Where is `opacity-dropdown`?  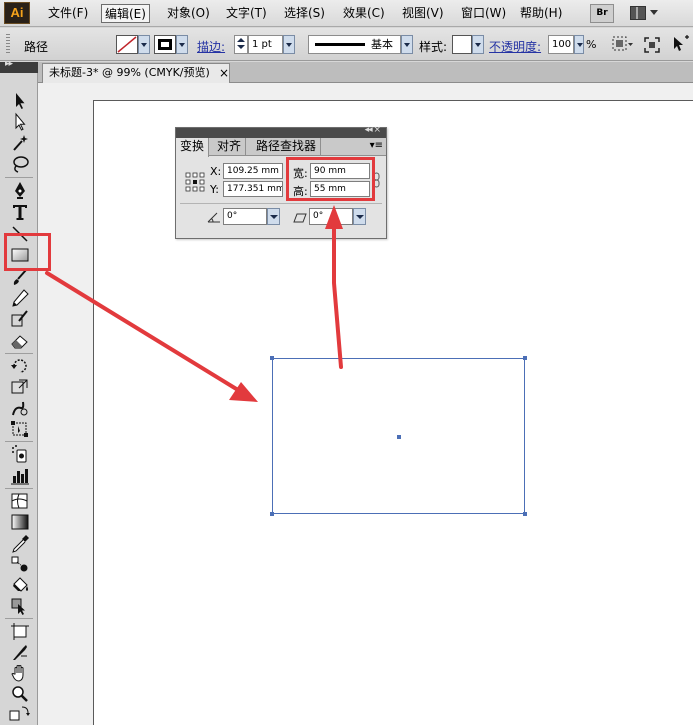
opacity-dropdown is located at coordinates (579, 44).